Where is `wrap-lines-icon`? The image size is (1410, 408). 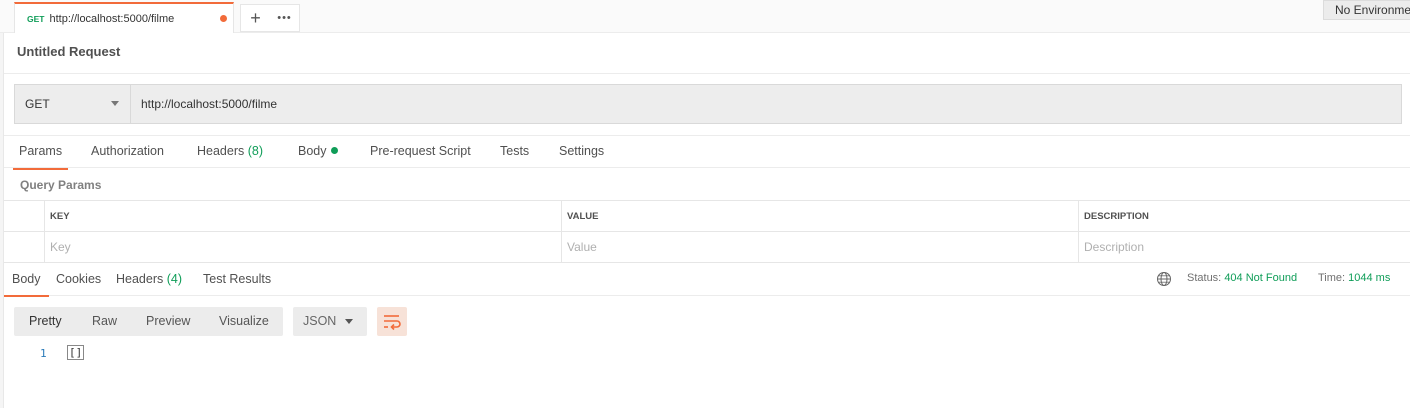
wrap-lines-icon is located at coordinates (392, 323).